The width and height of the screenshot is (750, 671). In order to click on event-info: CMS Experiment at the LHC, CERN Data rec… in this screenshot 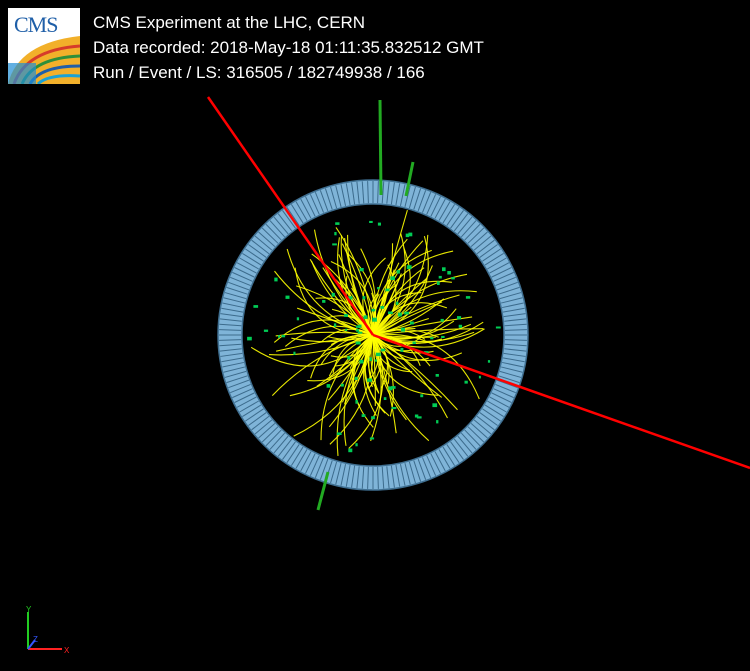, I will do `click(288, 47)`.